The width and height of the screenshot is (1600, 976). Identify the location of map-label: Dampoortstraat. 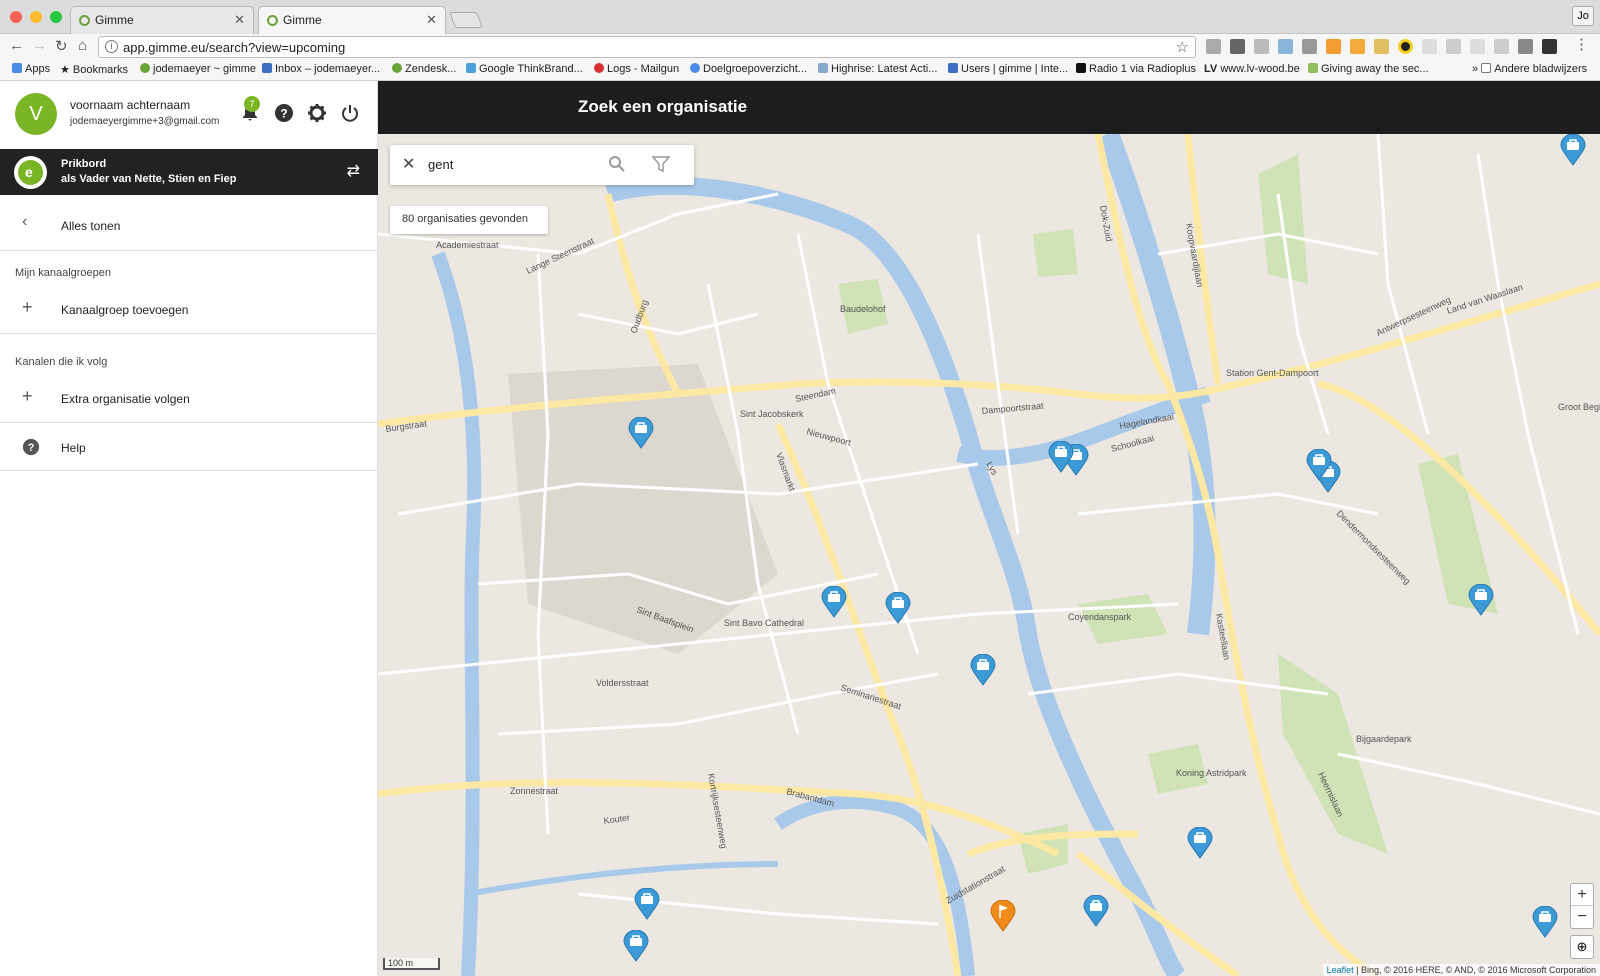
(1012, 408).